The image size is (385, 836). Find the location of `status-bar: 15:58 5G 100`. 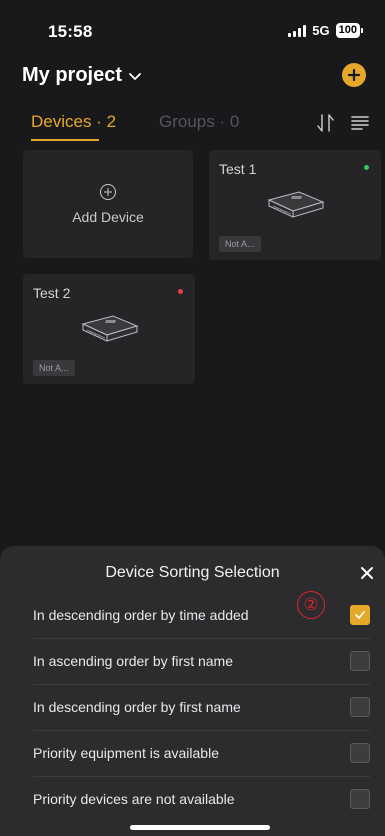

status-bar: 15:58 5G 100 is located at coordinates (192, 30).